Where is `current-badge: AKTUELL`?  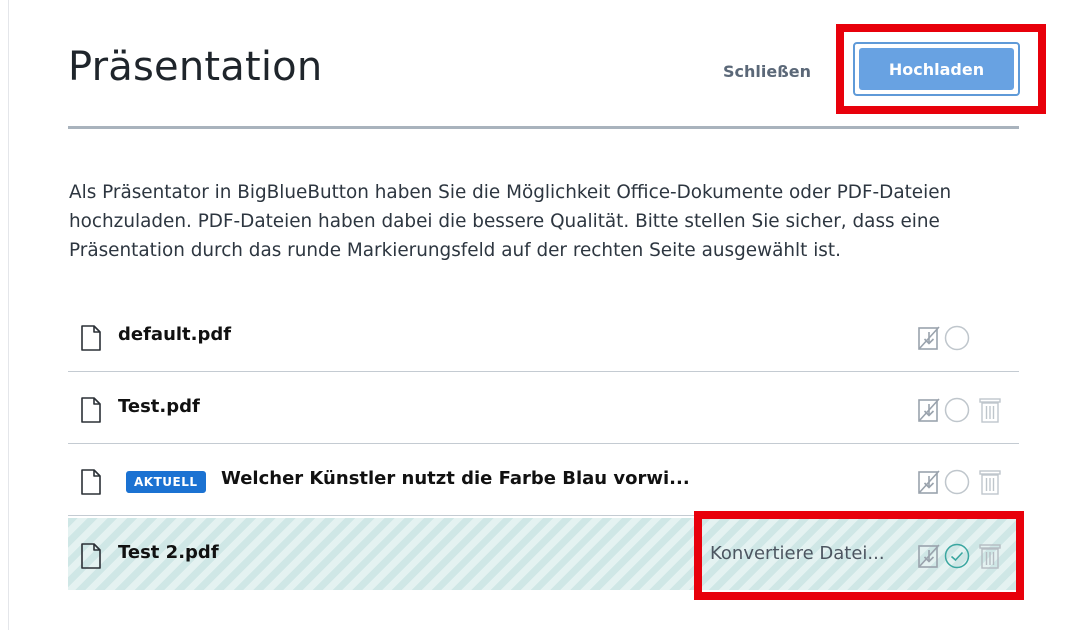 current-badge: AKTUELL is located at coordinates (166, 482).